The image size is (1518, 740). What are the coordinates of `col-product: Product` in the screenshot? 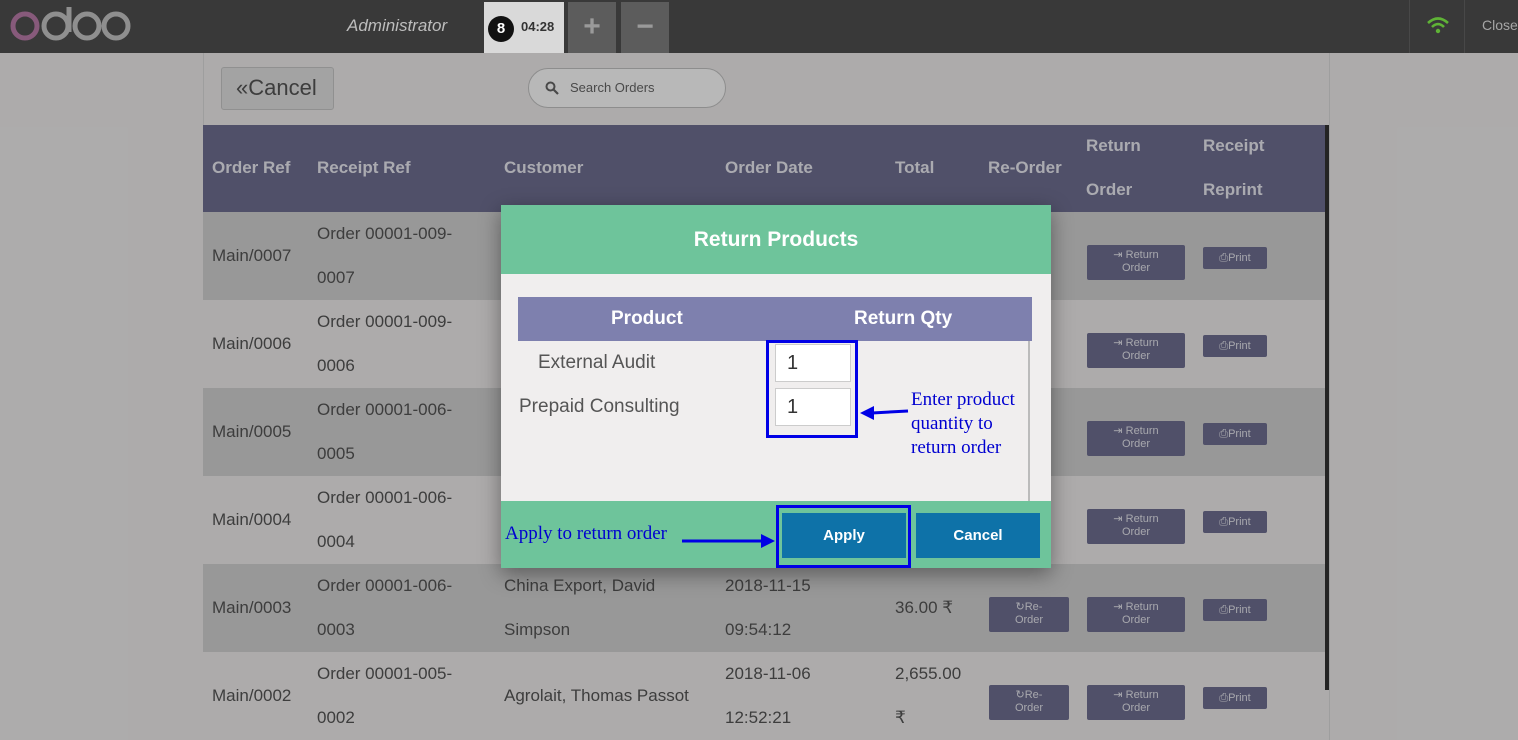 It's located at (647, 318).